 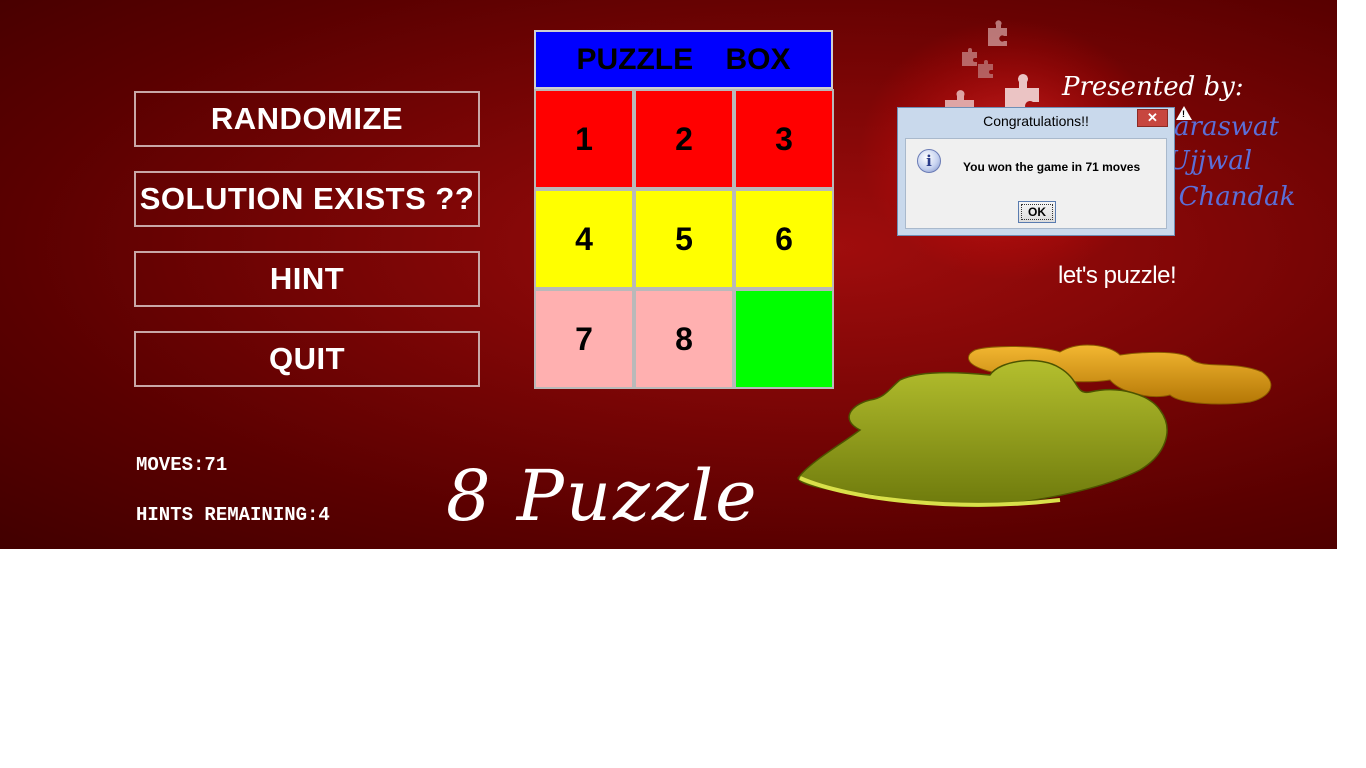 I want to click on puzzle-tile: 4, so click(x=584, y=239).